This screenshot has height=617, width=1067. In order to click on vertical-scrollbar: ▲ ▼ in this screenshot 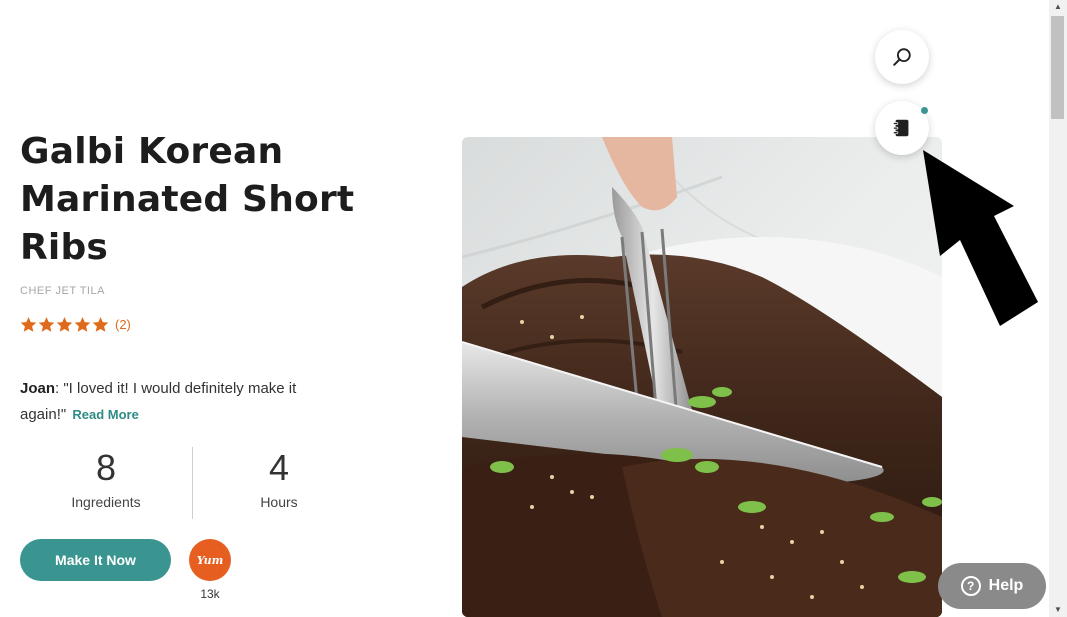, I will do `click(1058, 308)`.